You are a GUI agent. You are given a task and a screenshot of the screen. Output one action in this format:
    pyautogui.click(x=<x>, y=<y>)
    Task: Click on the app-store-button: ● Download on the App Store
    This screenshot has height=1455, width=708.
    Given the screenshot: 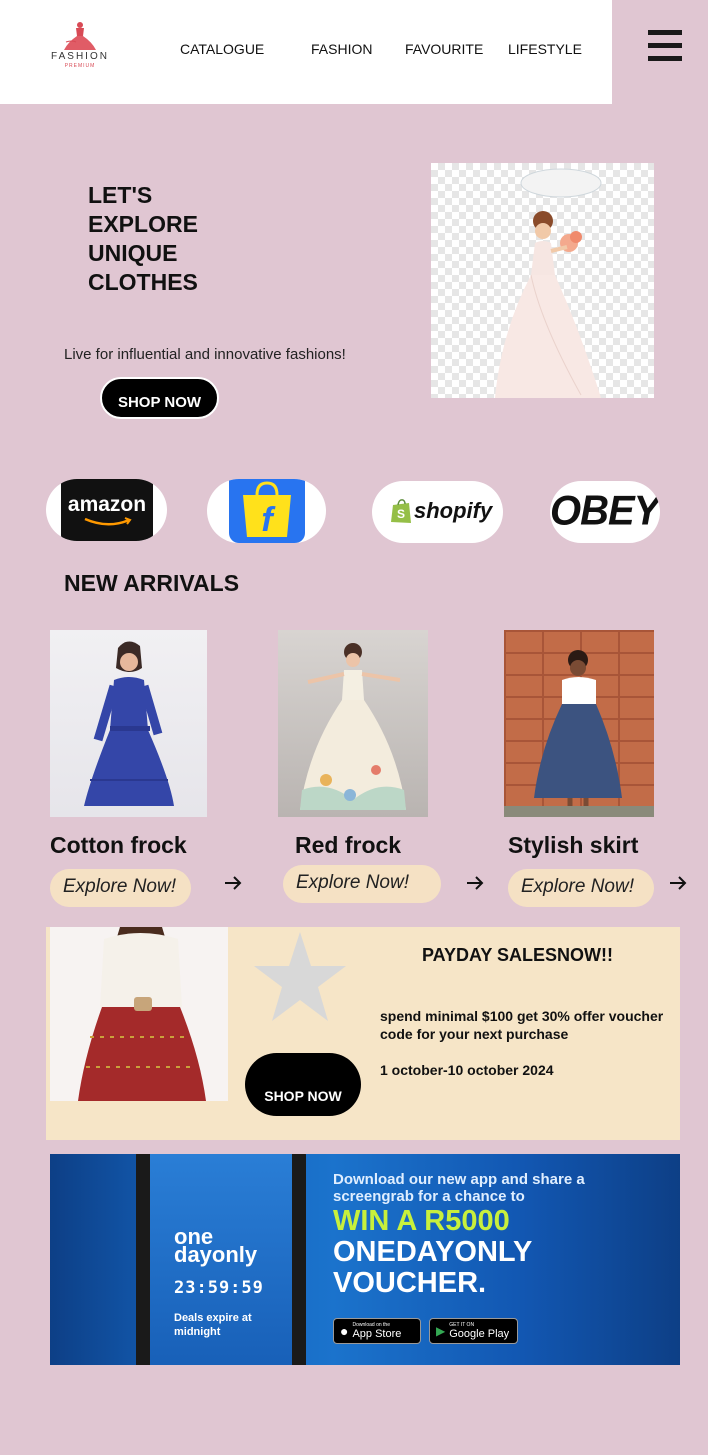 What is the action you would take?
    pyautogui.click(x=377, y=1331)
    